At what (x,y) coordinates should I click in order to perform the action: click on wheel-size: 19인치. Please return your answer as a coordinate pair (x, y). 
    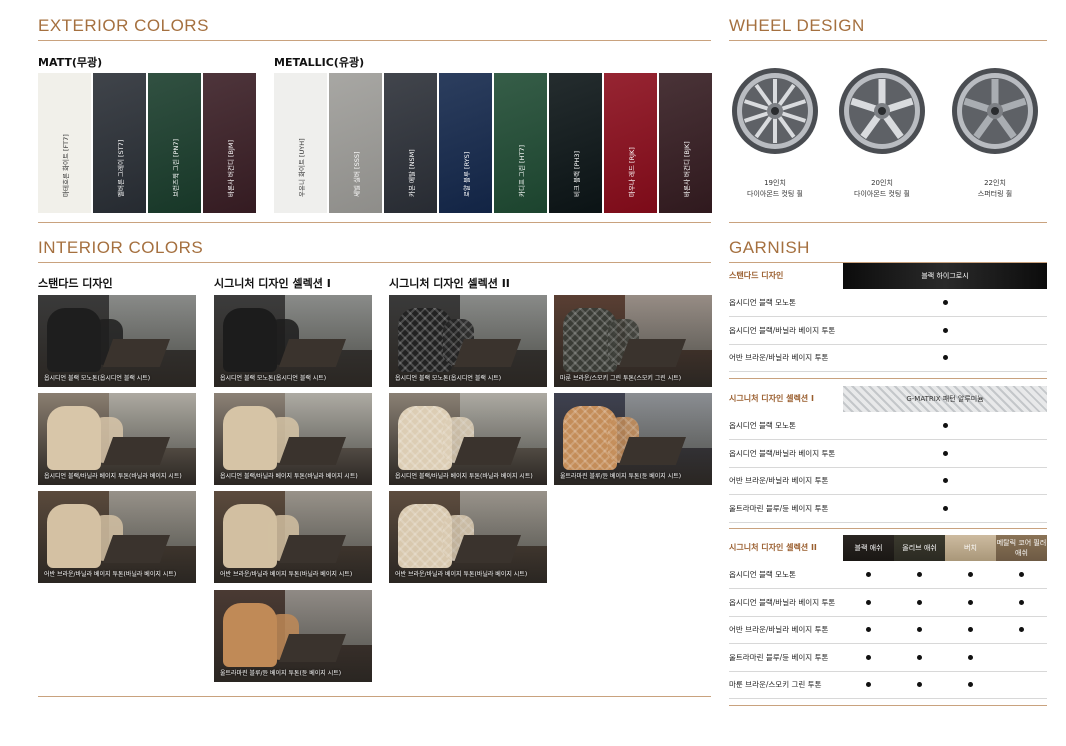
    Looking at the image, I should click on (775, 183).